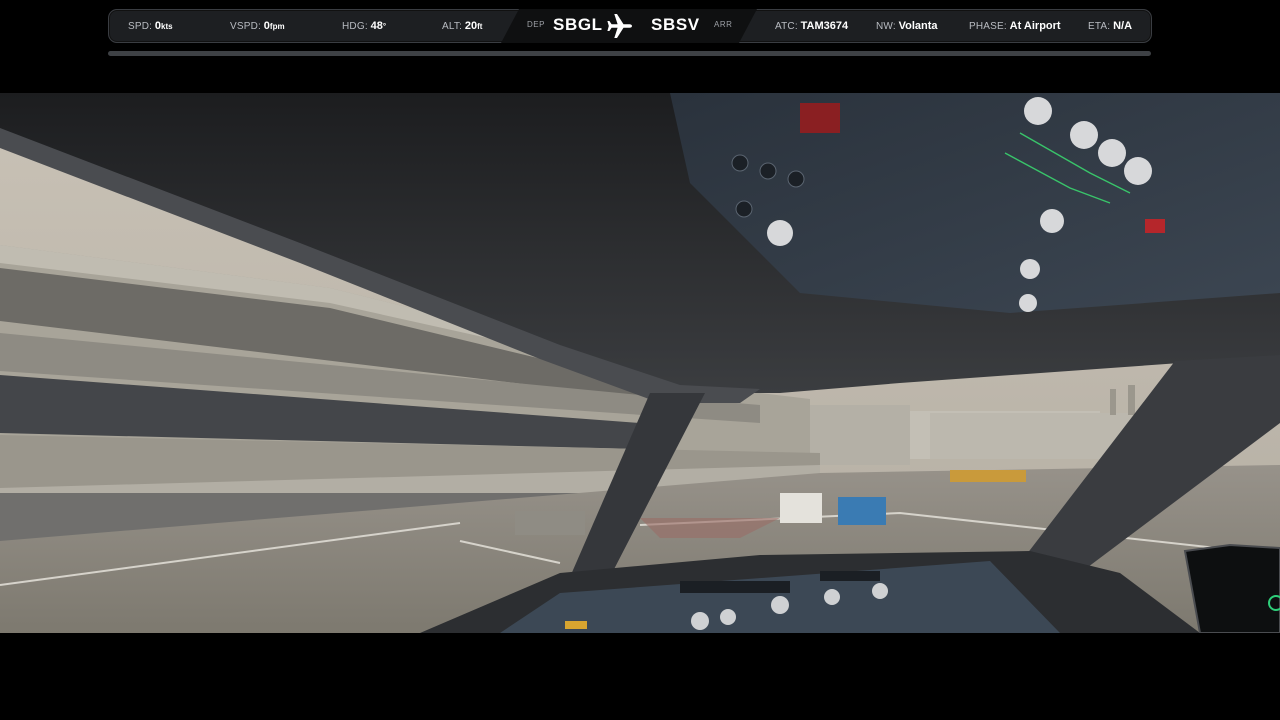 The image size is (1280, 720). What do you see at coordinates (471, 26) in the screenshot?
I see `altitude-value: 20` at bounding box center [471, 26].